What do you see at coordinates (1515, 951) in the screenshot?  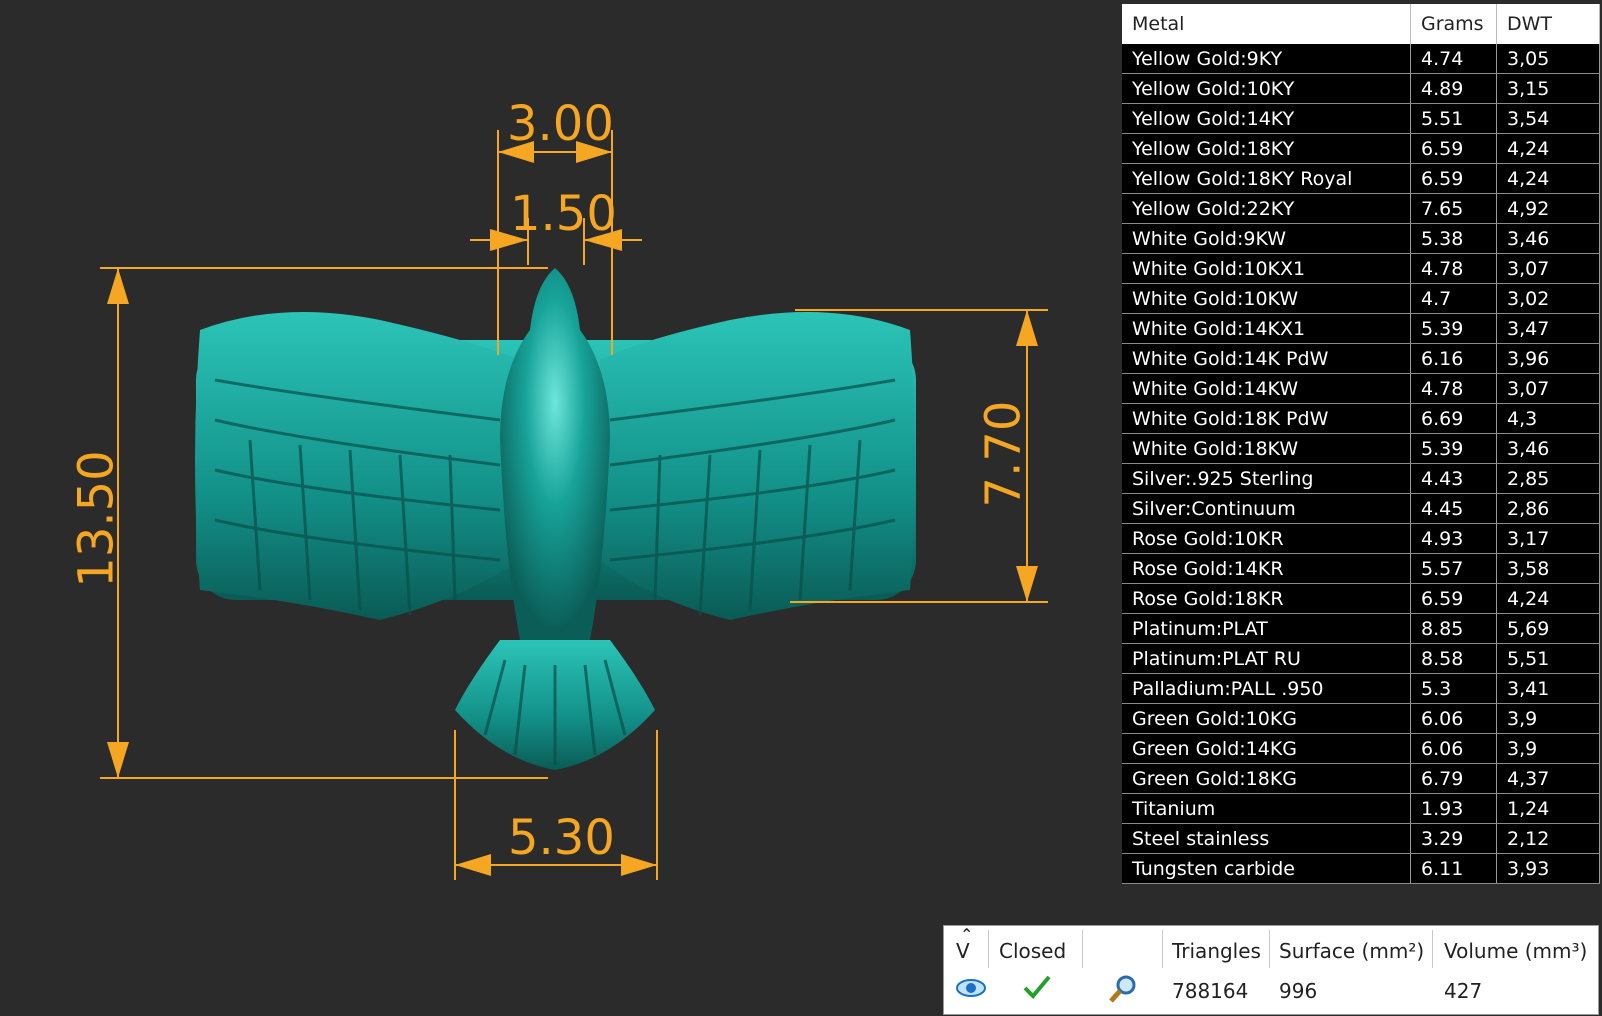 I see `volume-column-header: Volume (mm³)` at bounding box center [1515, 951].